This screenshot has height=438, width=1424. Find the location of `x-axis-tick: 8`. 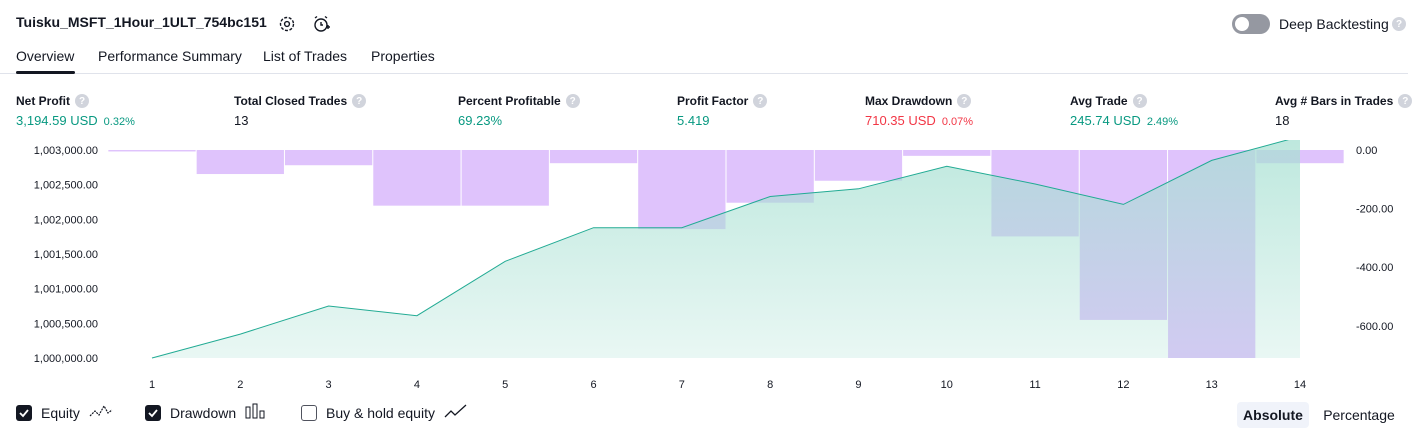

x-axis-tick: 8 is located at coordinates (770, 385).